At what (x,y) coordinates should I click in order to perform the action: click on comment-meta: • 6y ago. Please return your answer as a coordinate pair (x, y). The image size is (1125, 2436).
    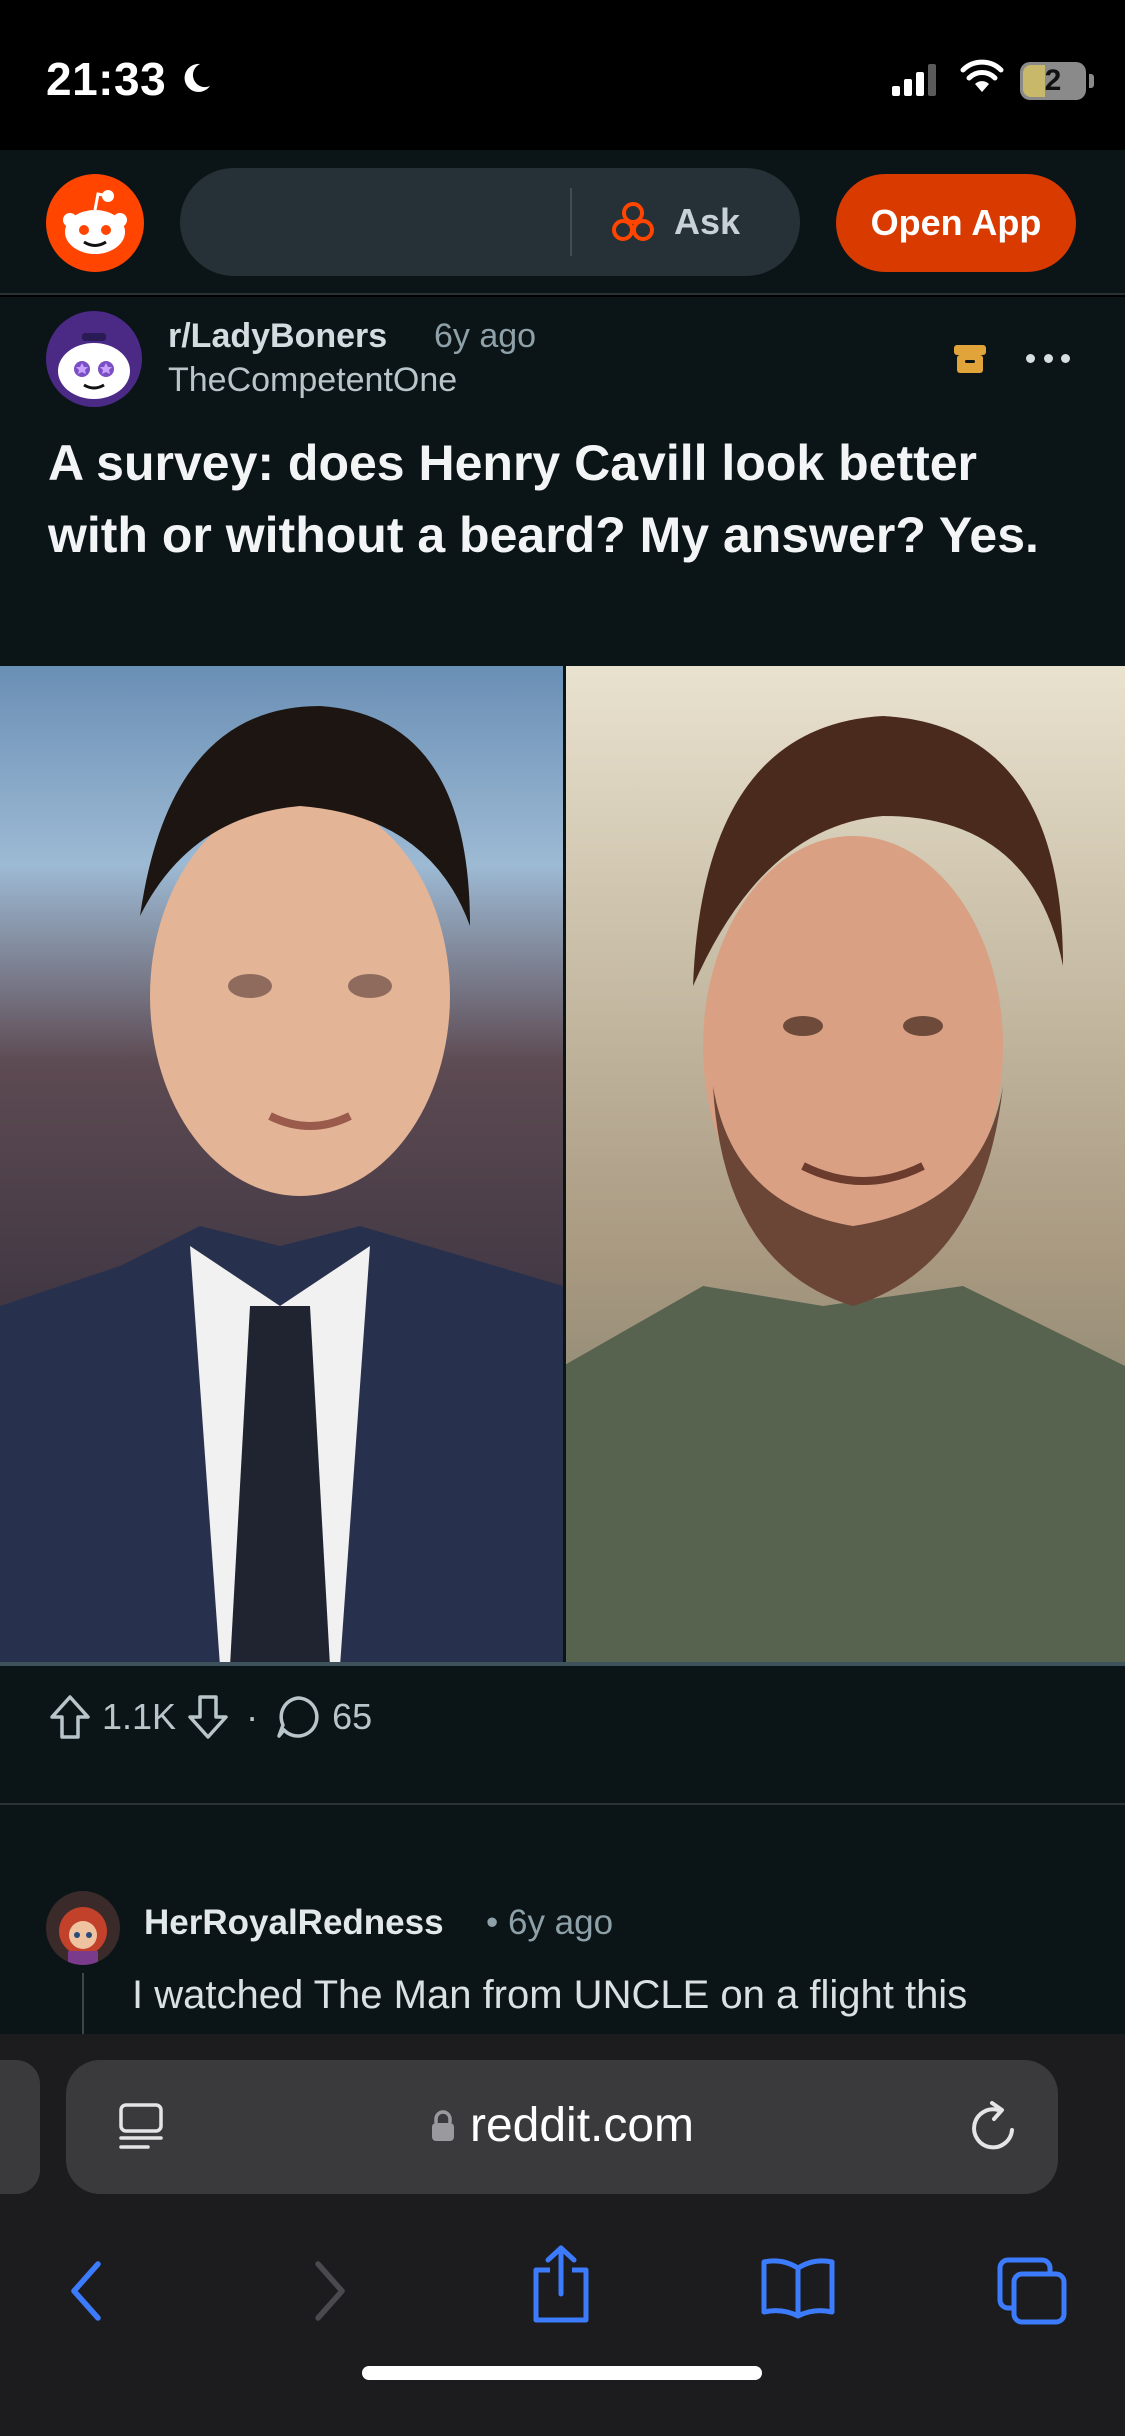
    Looking at the image, I should click on (550, 1922).